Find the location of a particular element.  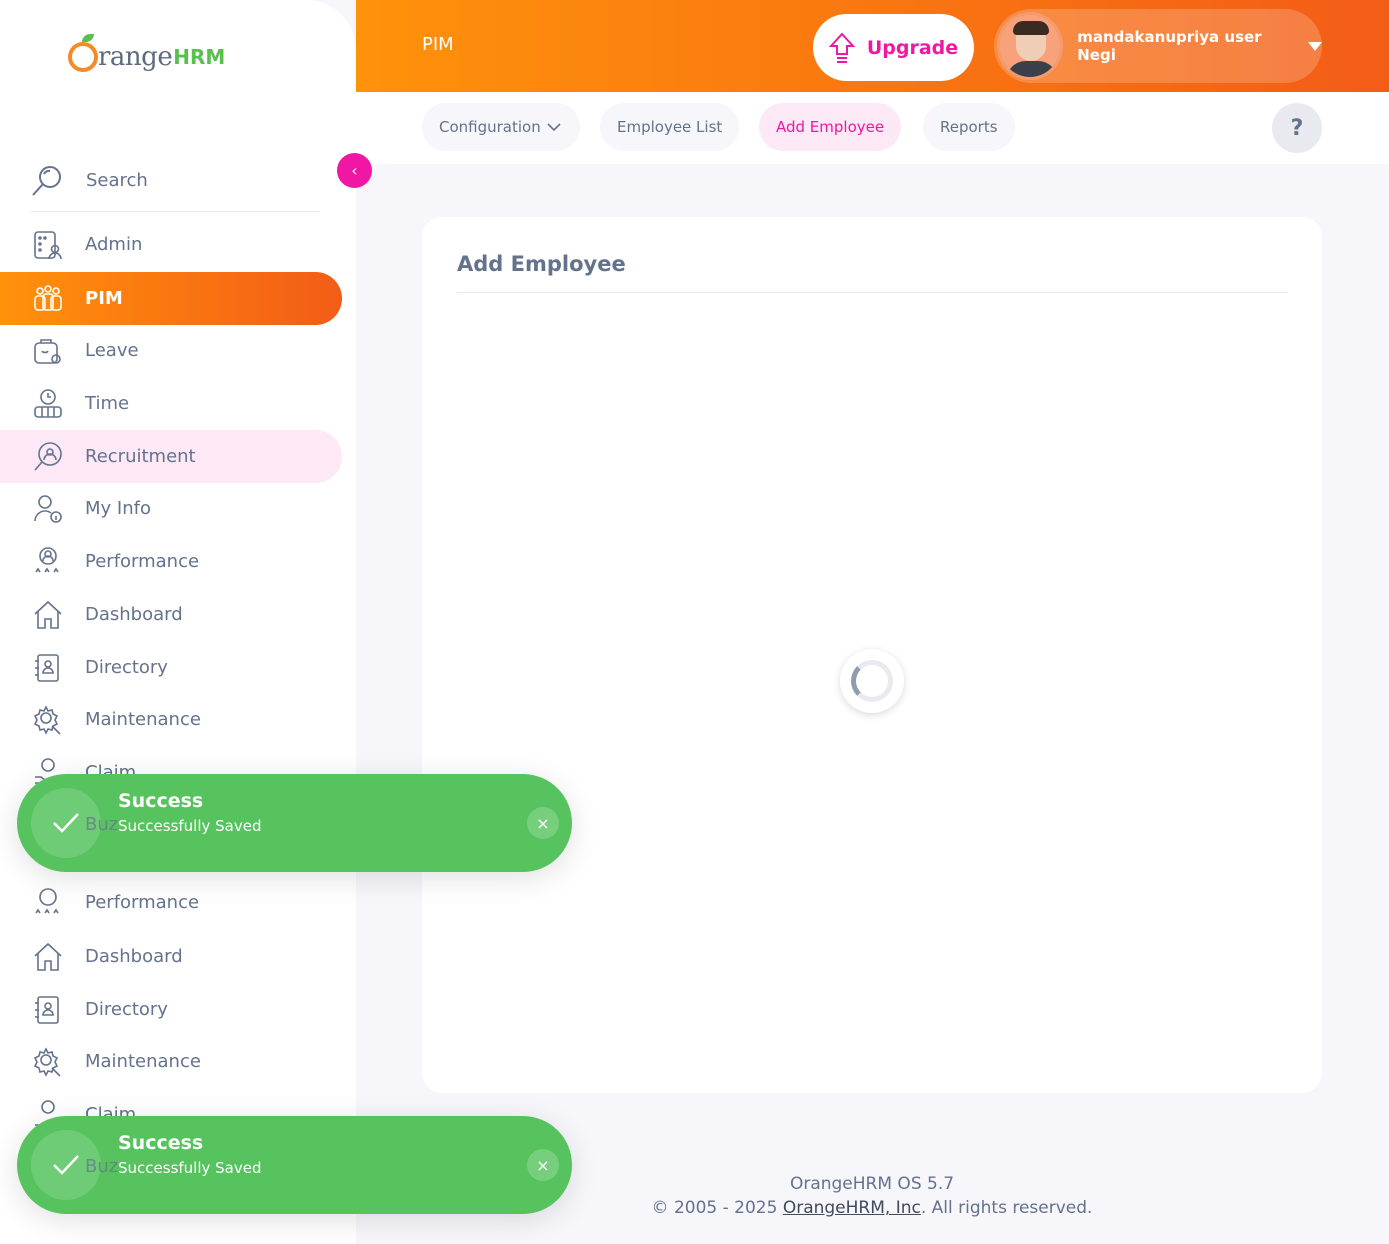

sidebar-collapse-button: ‹ is located at coordinates (354, 170).